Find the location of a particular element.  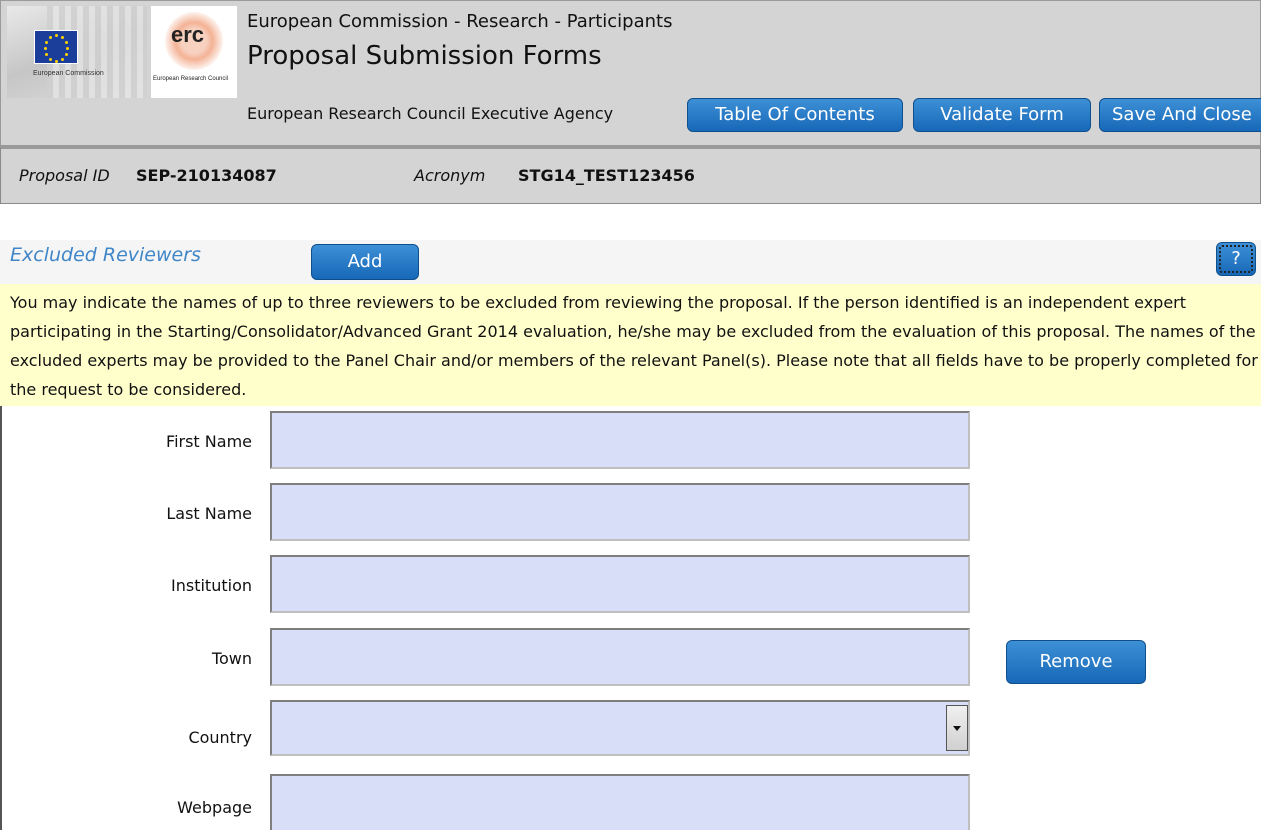

excluded-reviewers-header: Excluded Reviewers Add ? is located at coordinates (630, 262).